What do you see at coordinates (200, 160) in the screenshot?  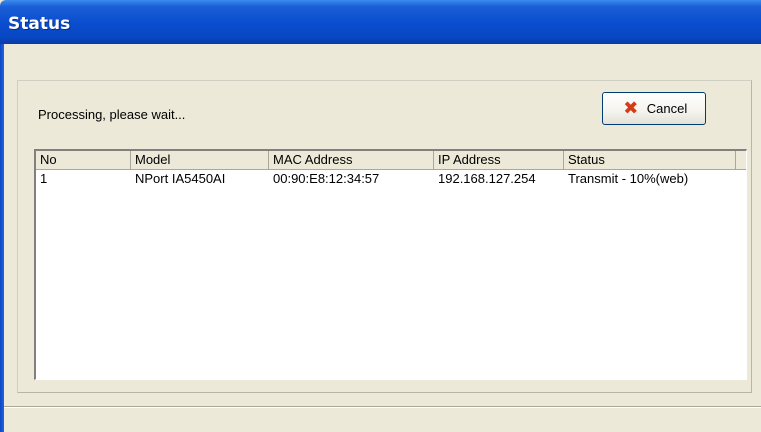 I see `column-header-model: Model` at bounding box center [200, 160].